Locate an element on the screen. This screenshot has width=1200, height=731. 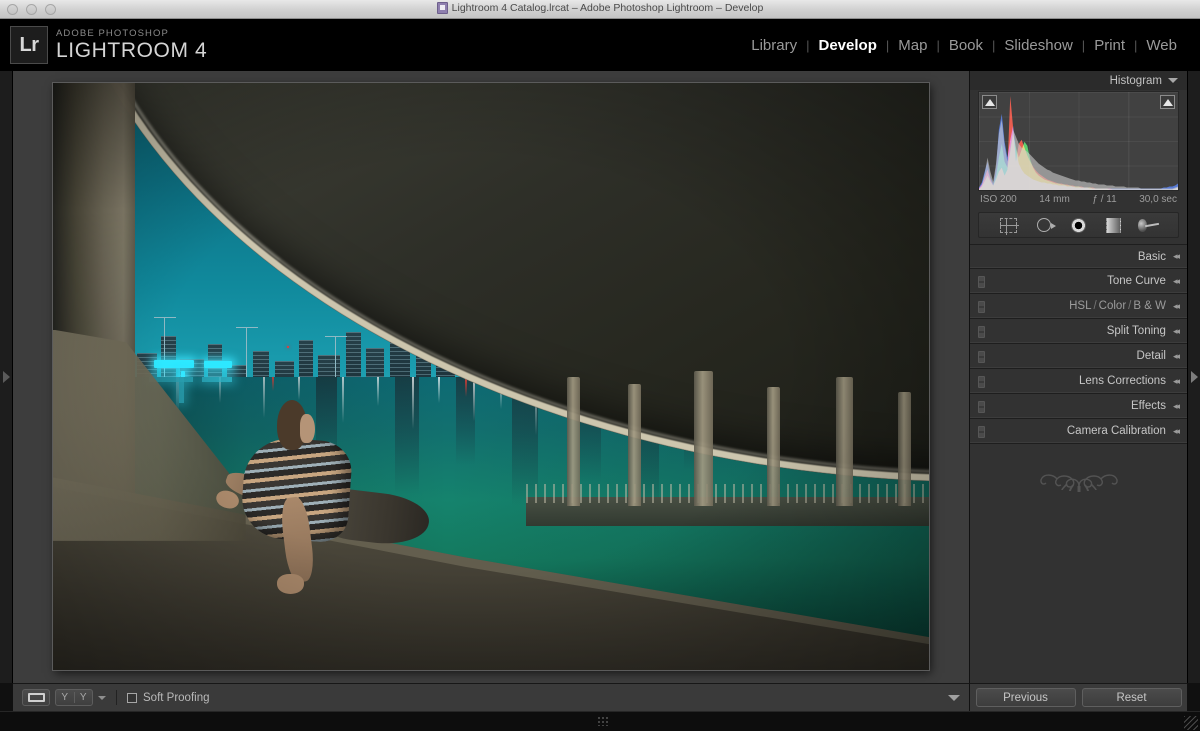
loupe-icon is located at coordinates (36, 697).